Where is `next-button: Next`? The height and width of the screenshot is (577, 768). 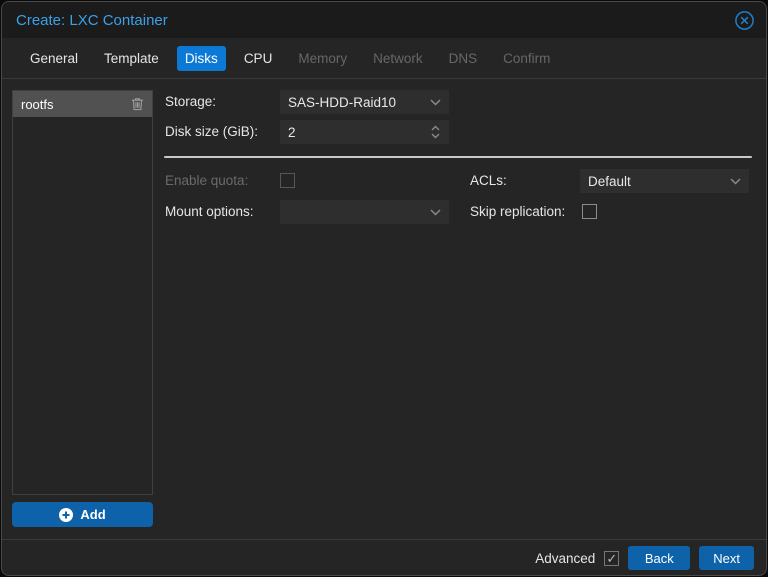 next-button: Next is located at coordinates (726, 558).